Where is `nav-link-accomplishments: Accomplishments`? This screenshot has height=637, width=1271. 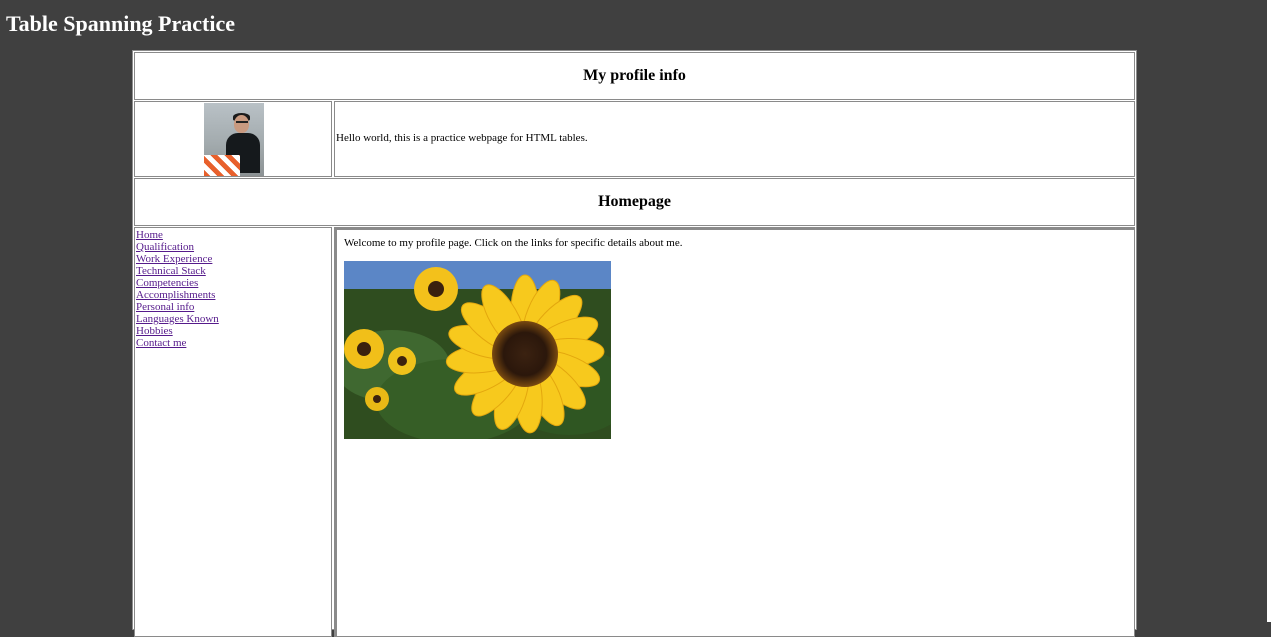 nav-link-accomplishments: Accomplishments is located at coordinates (177, 295).